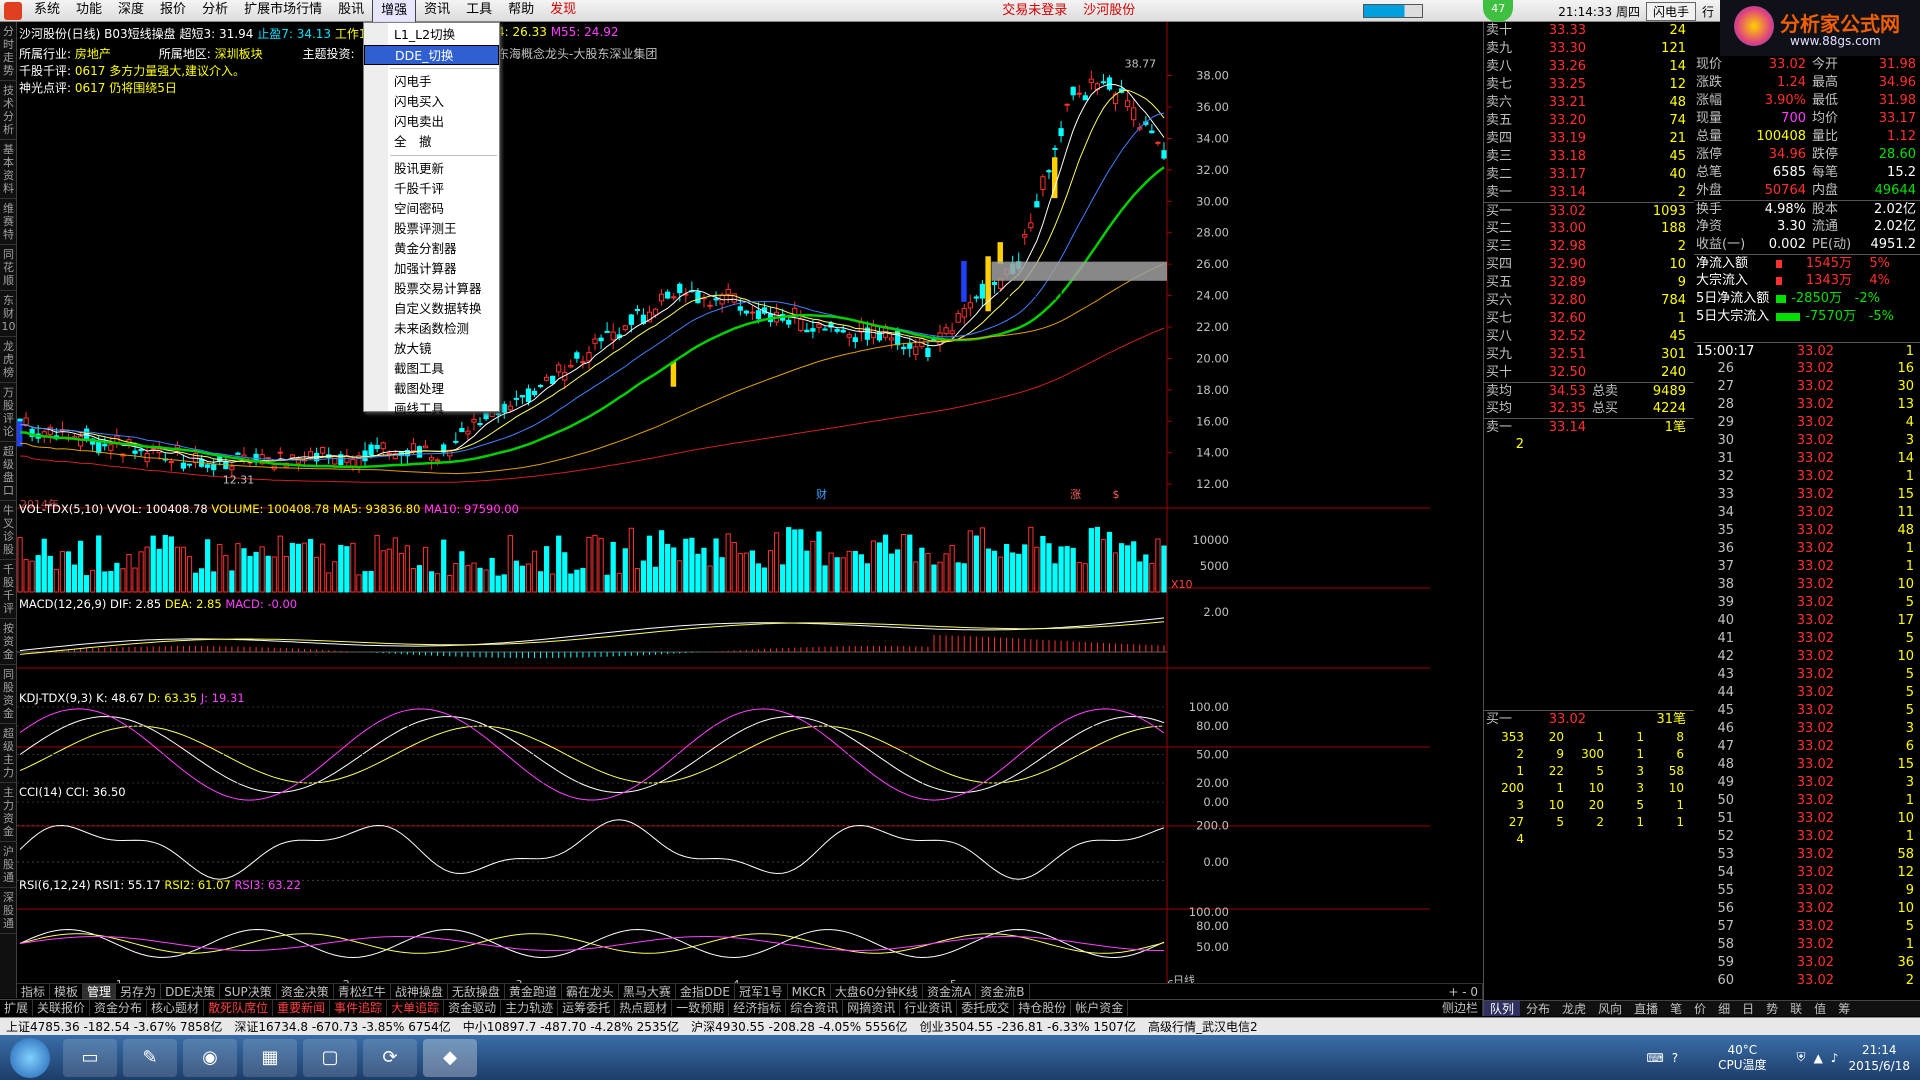  Describe the element at coordinates (131, 11) in the screenshot. I see `menu-item-2: 深度` at that location.